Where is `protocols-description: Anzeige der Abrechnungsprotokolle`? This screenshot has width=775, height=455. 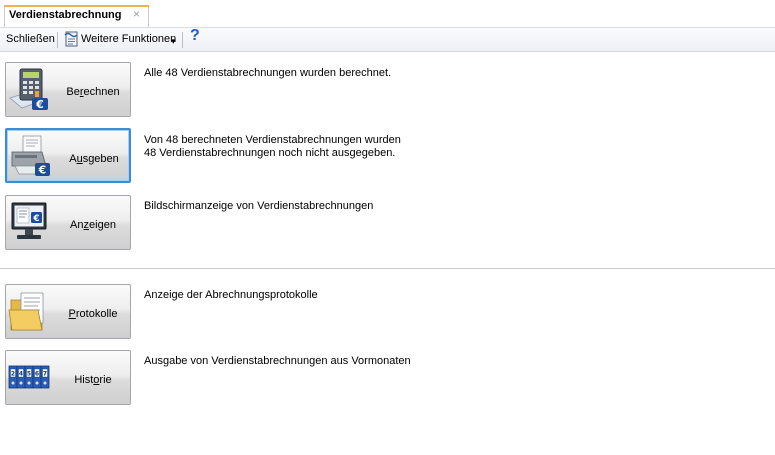
protocols-description: Anzeige der Abrechnungsprotokolle is located at coordinates (231, 295).